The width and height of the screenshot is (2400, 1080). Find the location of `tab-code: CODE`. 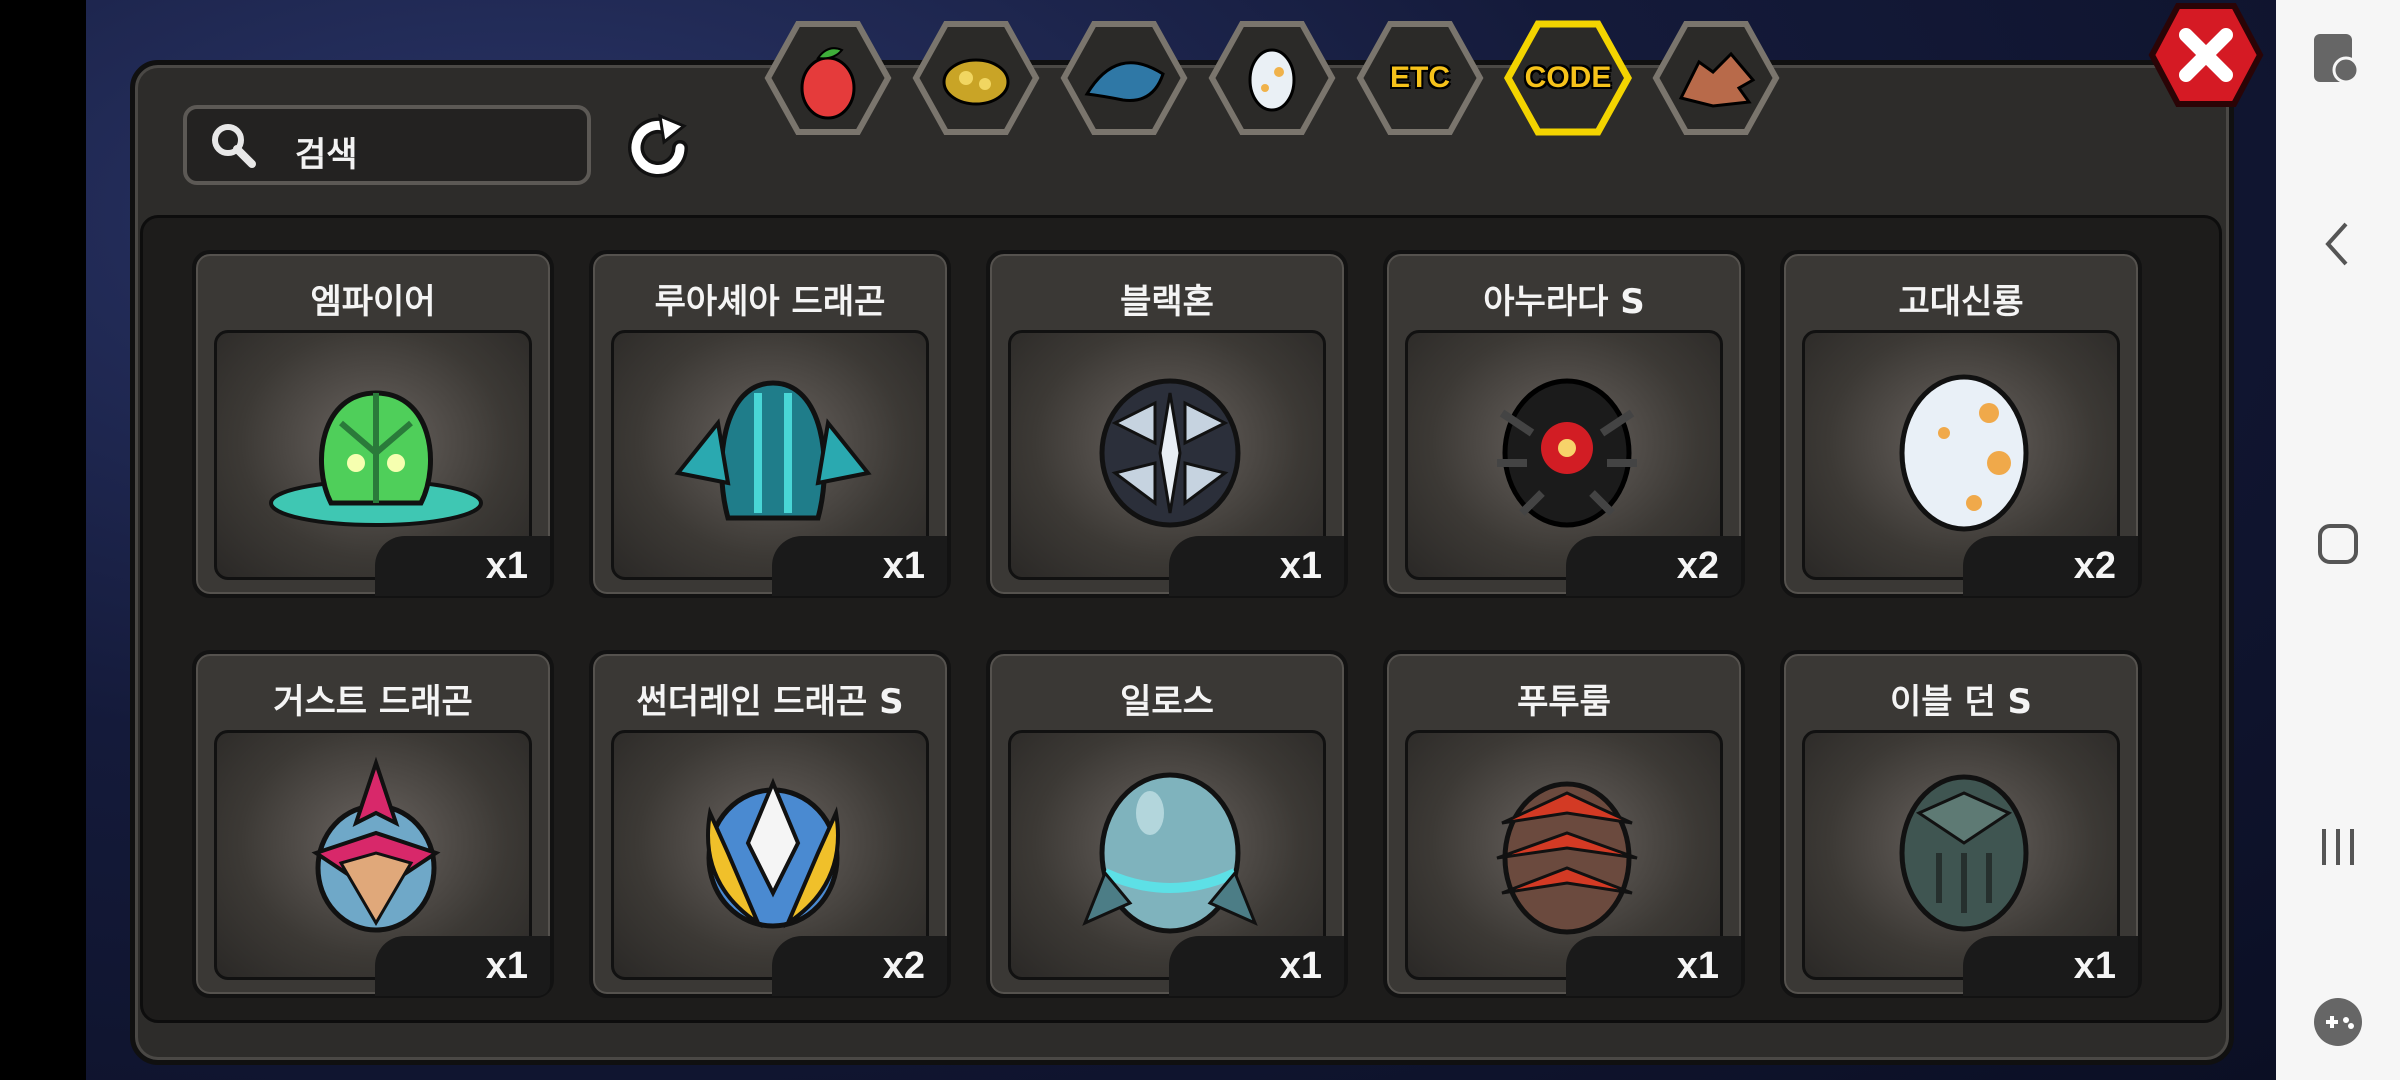

tab-code: CODE is located at coordinates (1568, 78).